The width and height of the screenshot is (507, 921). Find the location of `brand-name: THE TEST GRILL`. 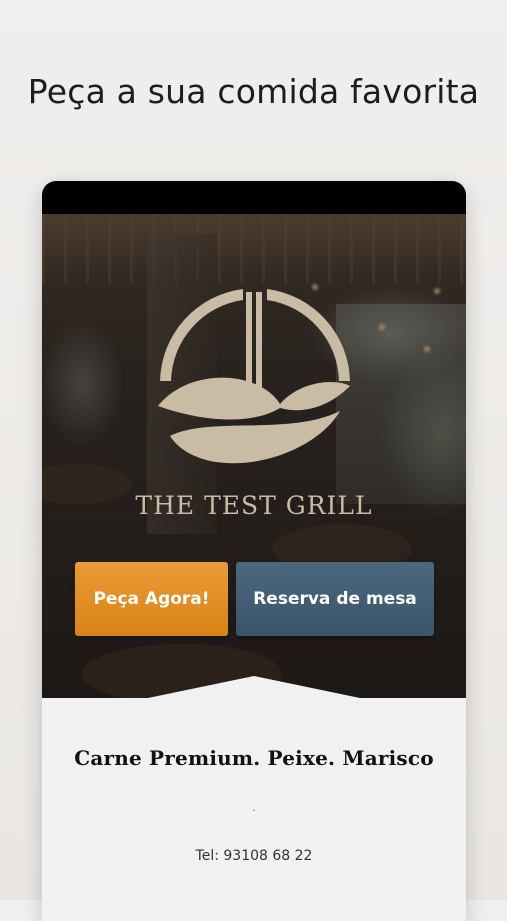

brand-name: THE TEST GRILL is located at coordinates (254, 505).